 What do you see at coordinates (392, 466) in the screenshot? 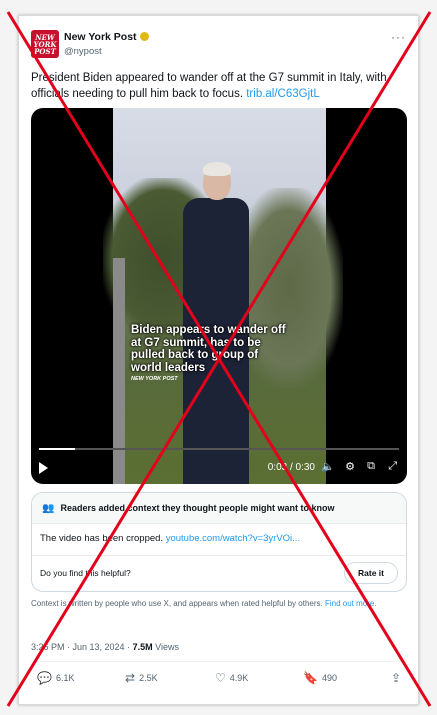
I see `fullscreen-icon: ⤢` at bounding box center [392, 466].